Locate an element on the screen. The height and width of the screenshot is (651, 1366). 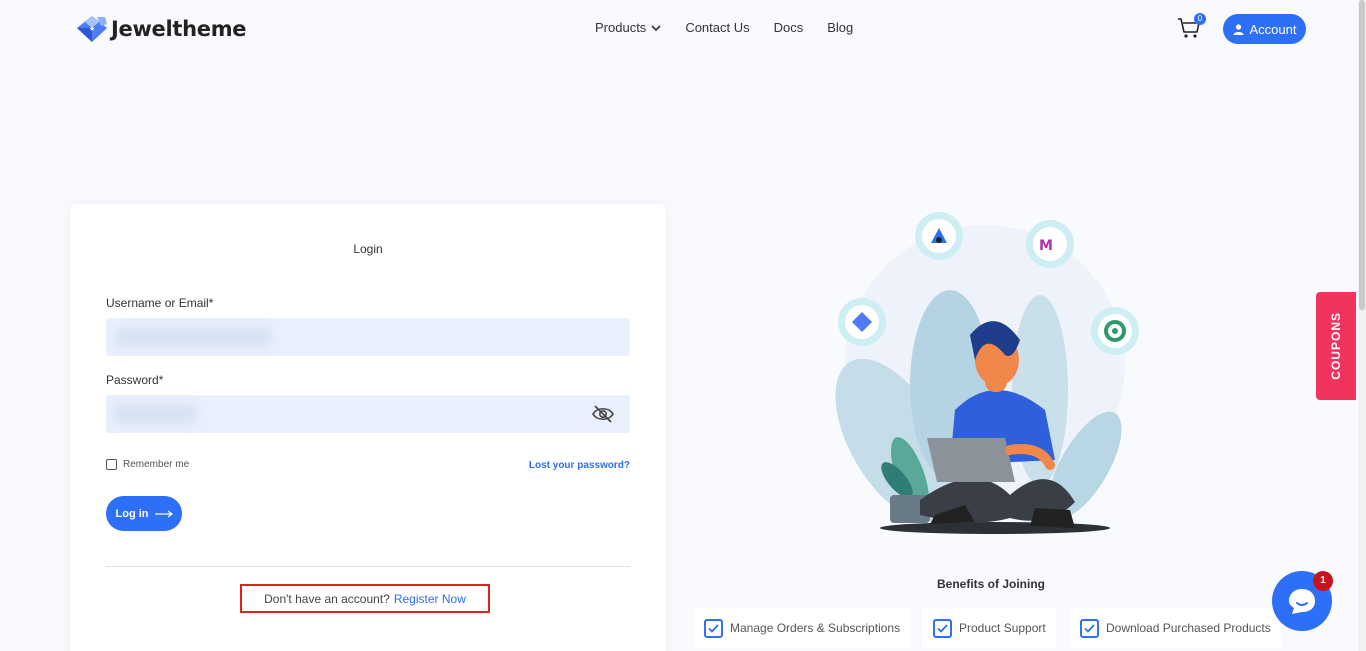
coupons-label: COUPONS is located at coordinates (1336, 346).